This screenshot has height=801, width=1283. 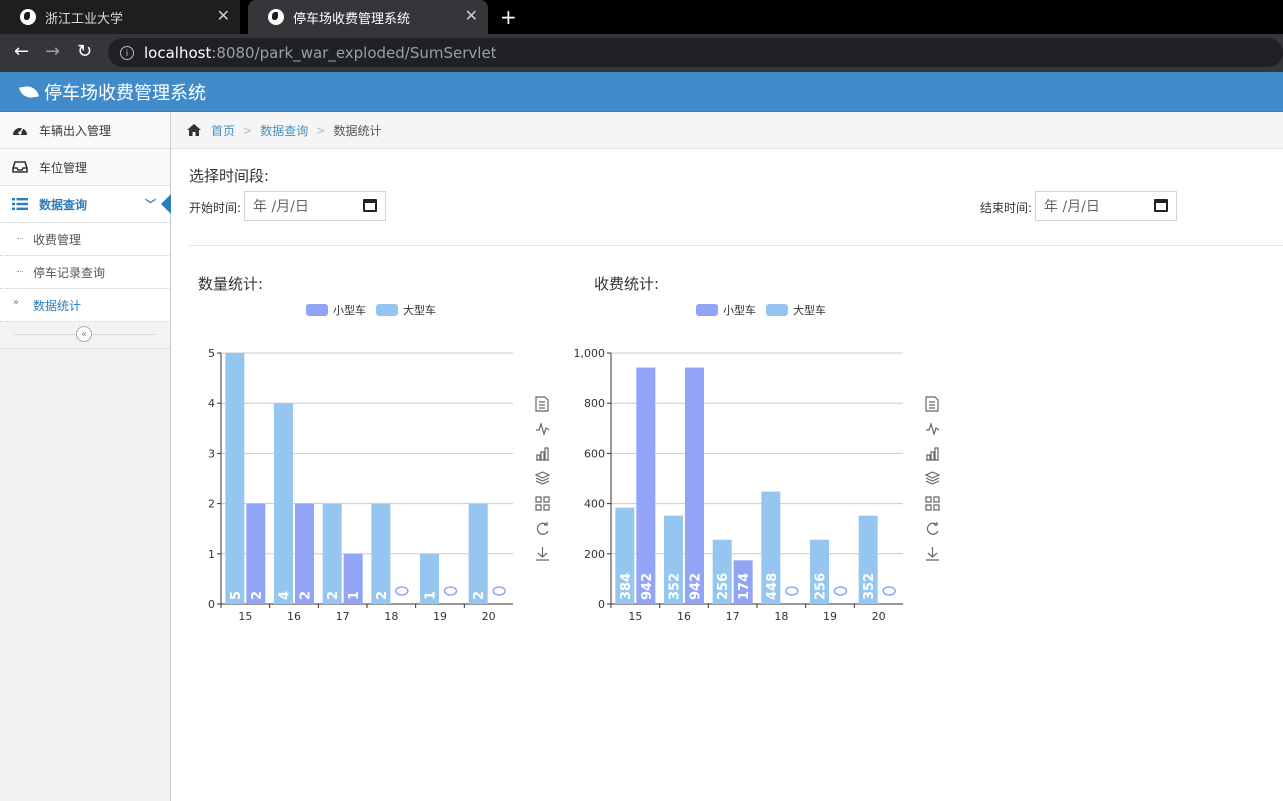 I want to click on data-label: 5, so click(x=236, y=595).